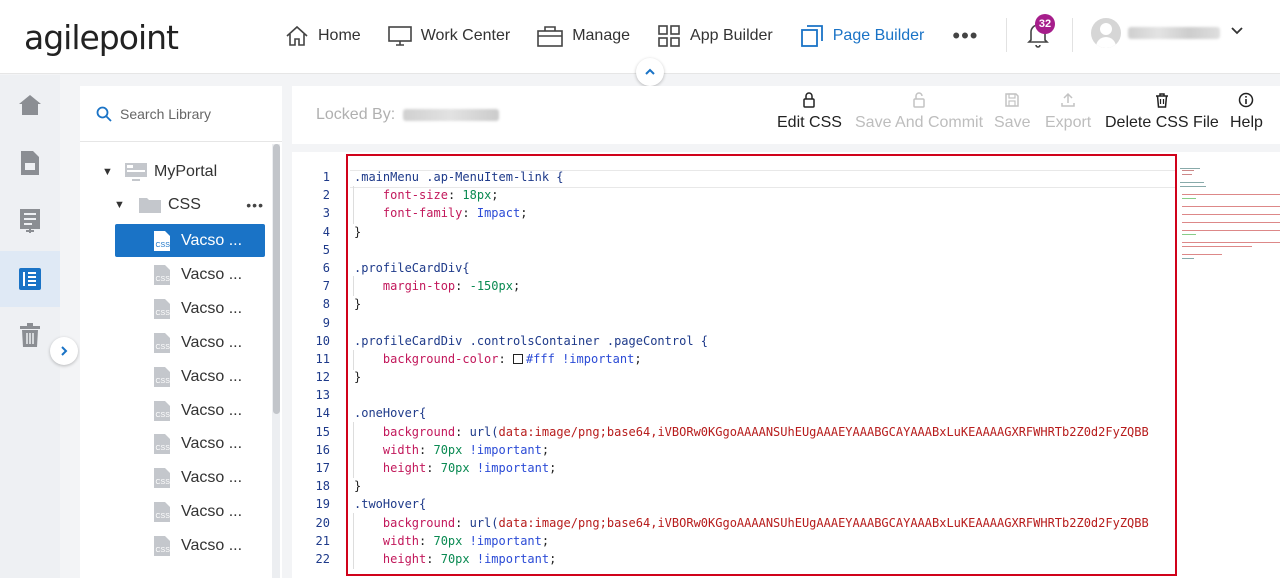 This screenshot has height=578, width=1280. I want to click on grid-icon, so click(669, 36).